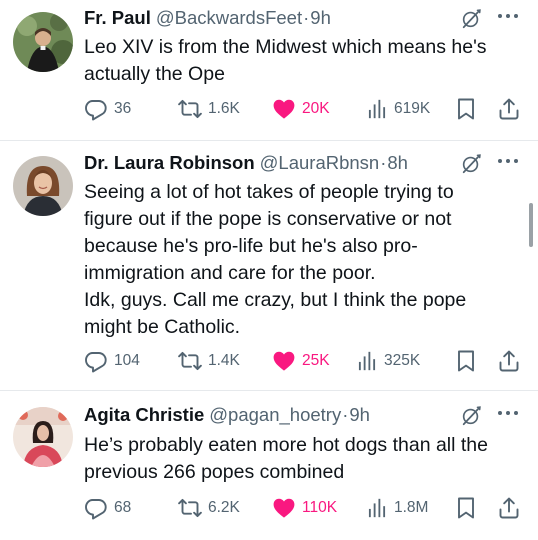  I want to click on reply-button: 68, so click(107, 508).